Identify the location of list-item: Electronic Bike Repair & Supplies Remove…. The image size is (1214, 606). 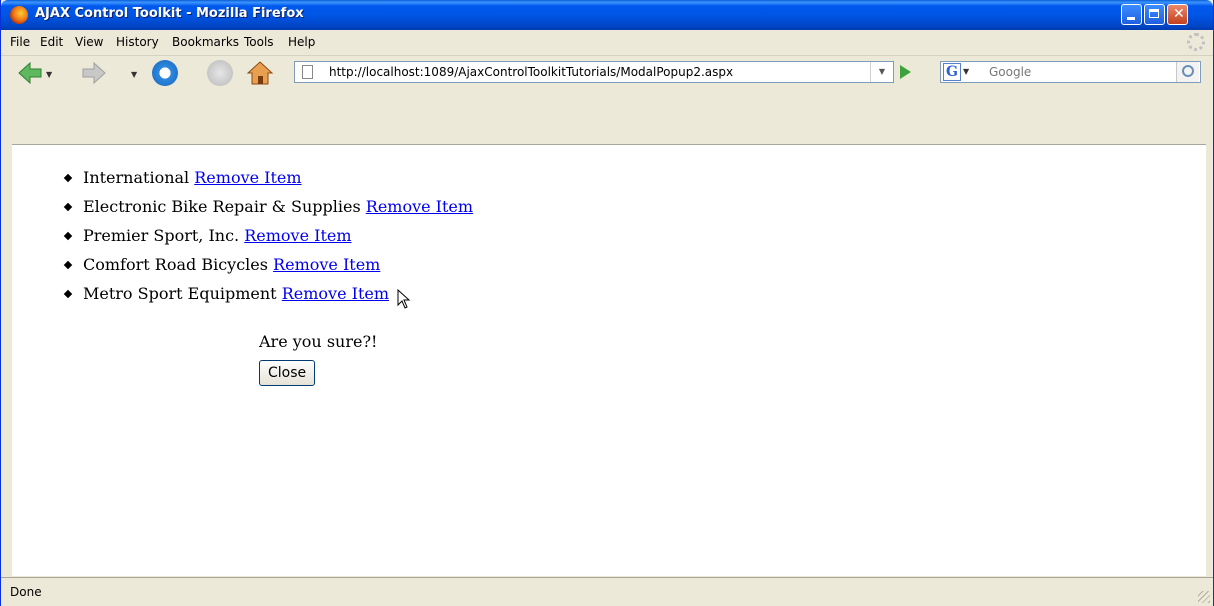
(267, 206).